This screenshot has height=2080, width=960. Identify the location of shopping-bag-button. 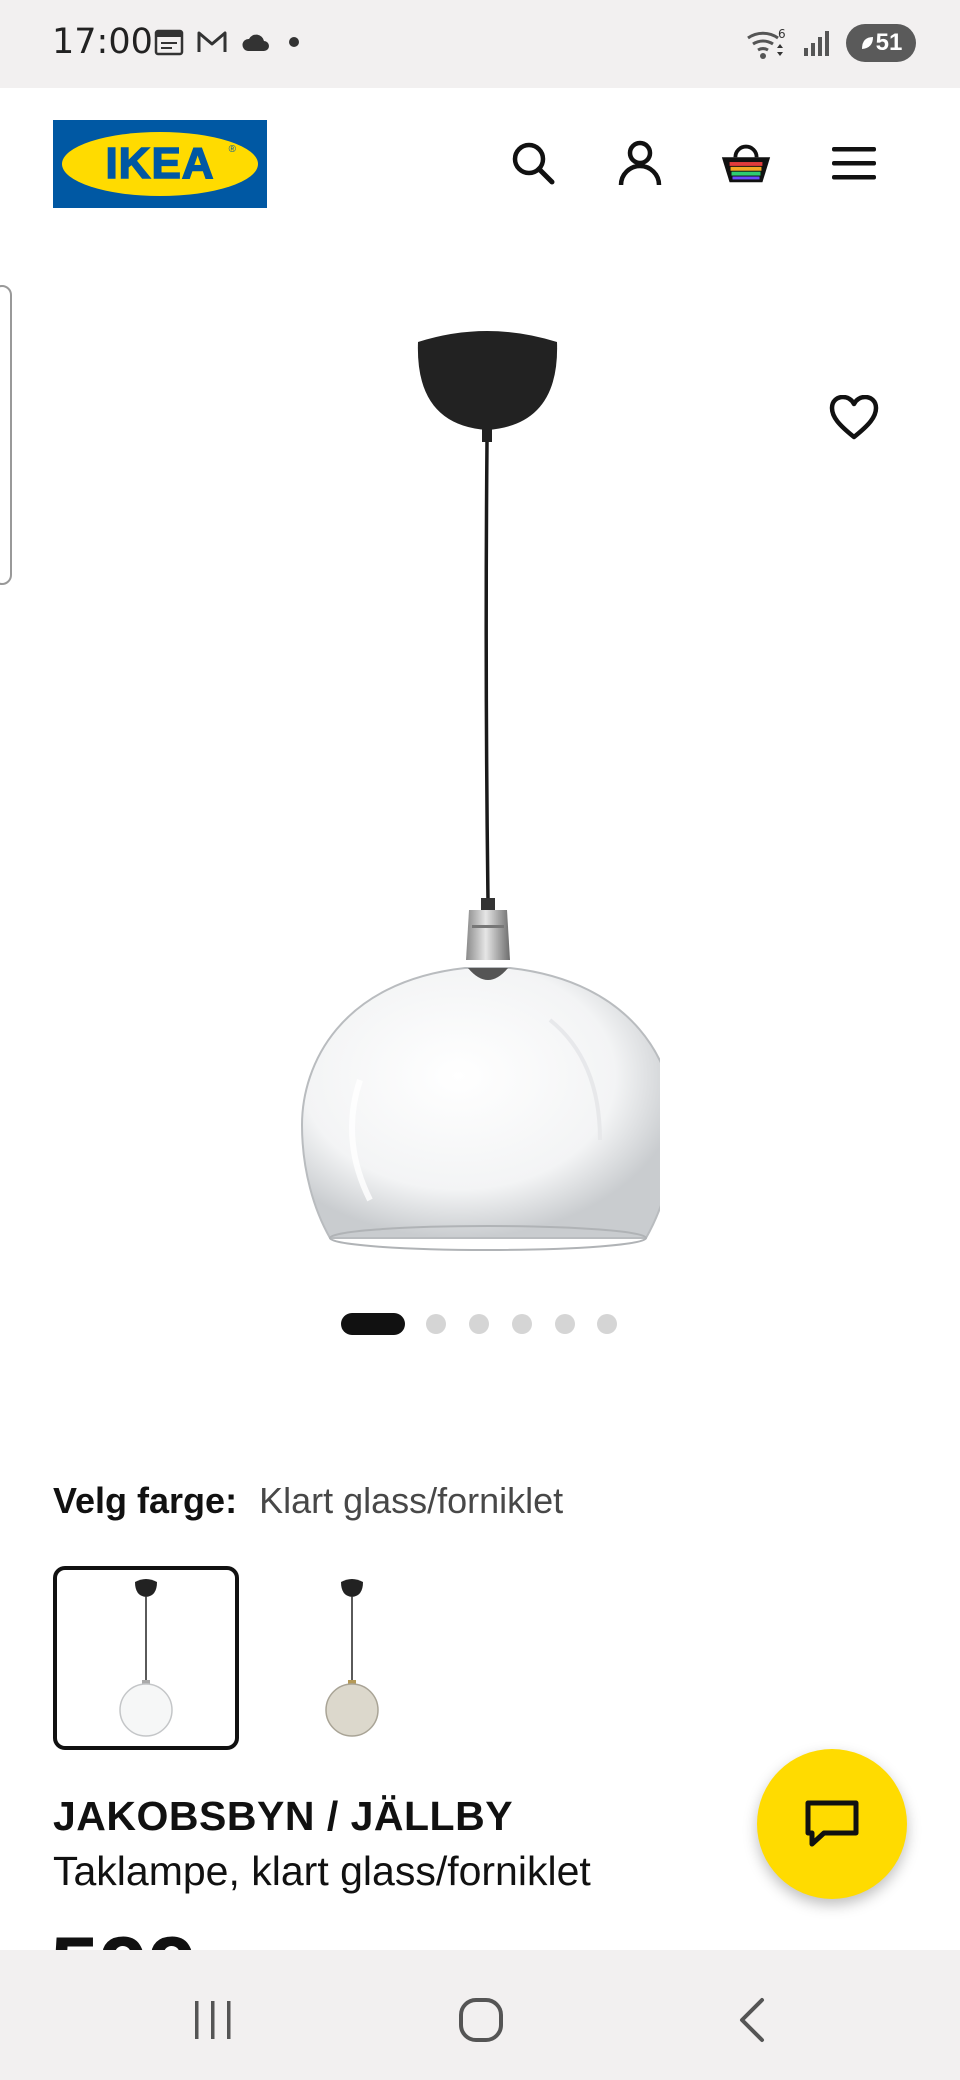
(746, 163).